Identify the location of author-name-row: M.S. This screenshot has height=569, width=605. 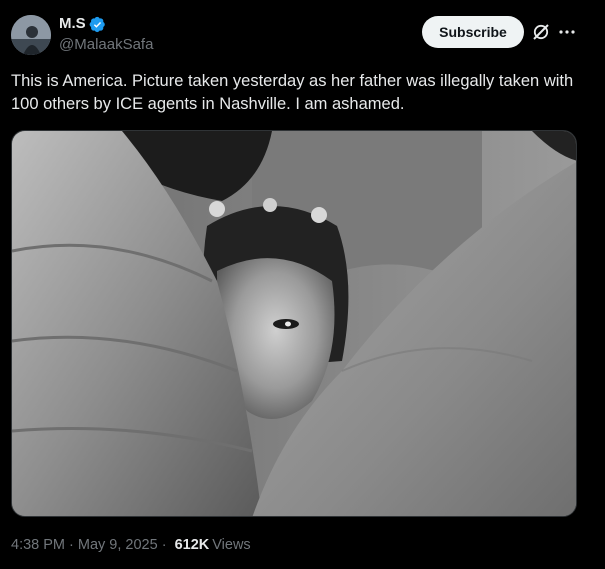
(82, 24).